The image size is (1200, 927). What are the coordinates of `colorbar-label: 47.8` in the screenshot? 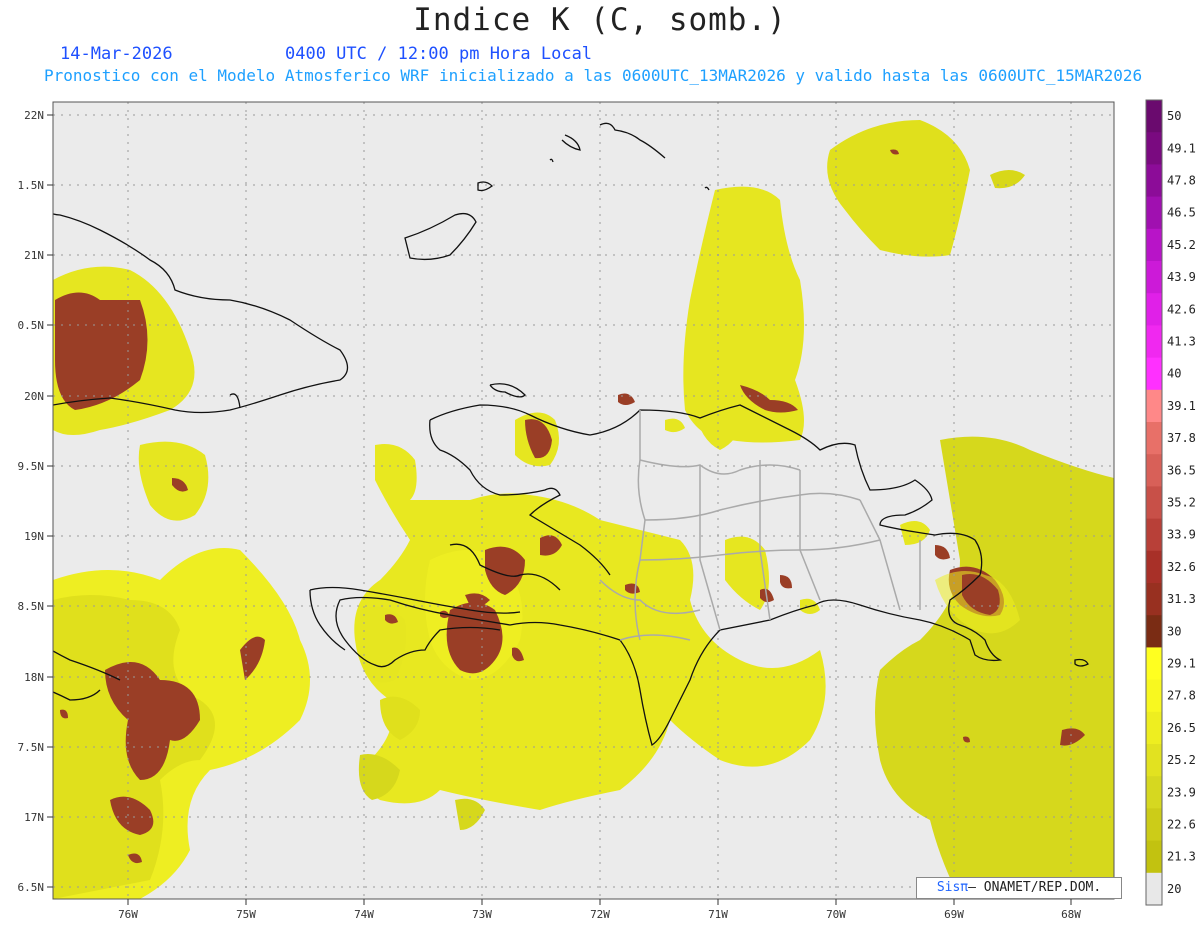 It's located at (1181, 181).